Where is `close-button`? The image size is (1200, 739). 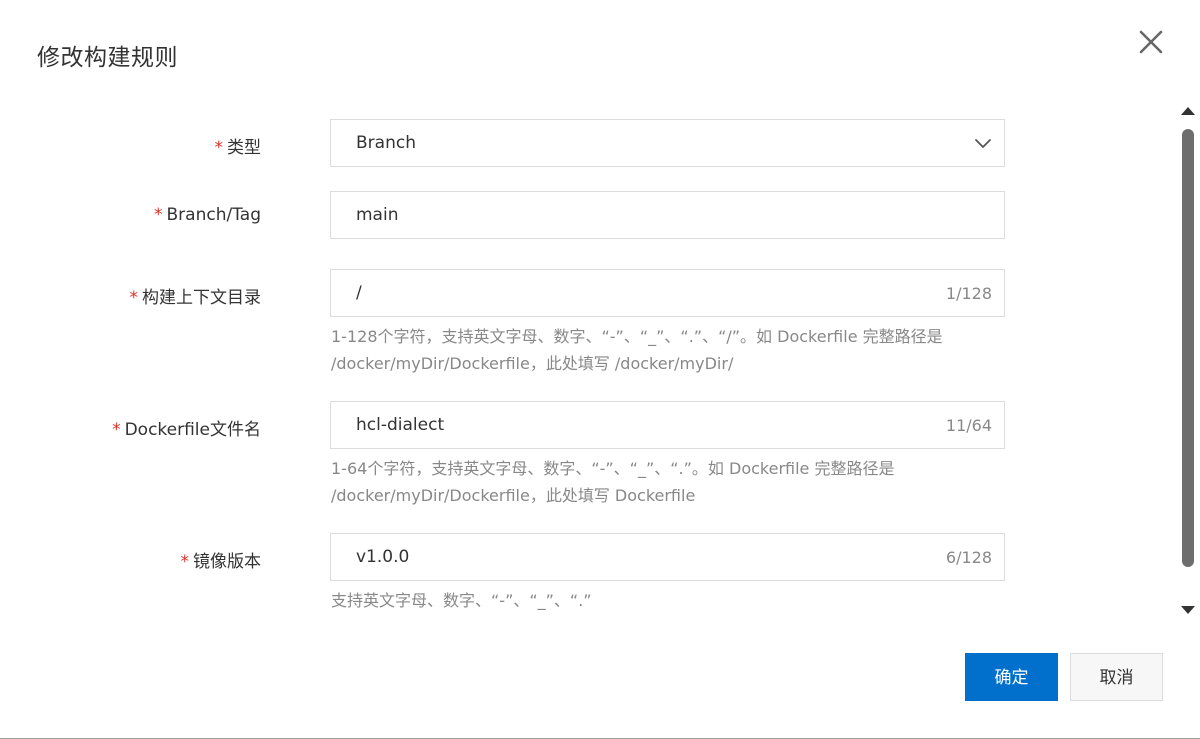
close-button is located at coordinates (1151, 42).